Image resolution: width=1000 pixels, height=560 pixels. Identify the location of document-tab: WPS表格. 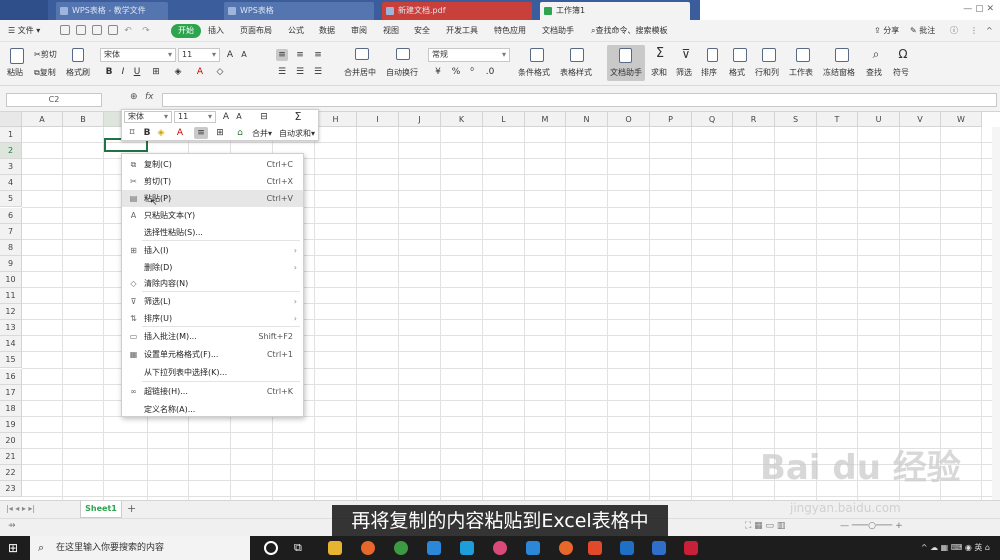
(299, 11).